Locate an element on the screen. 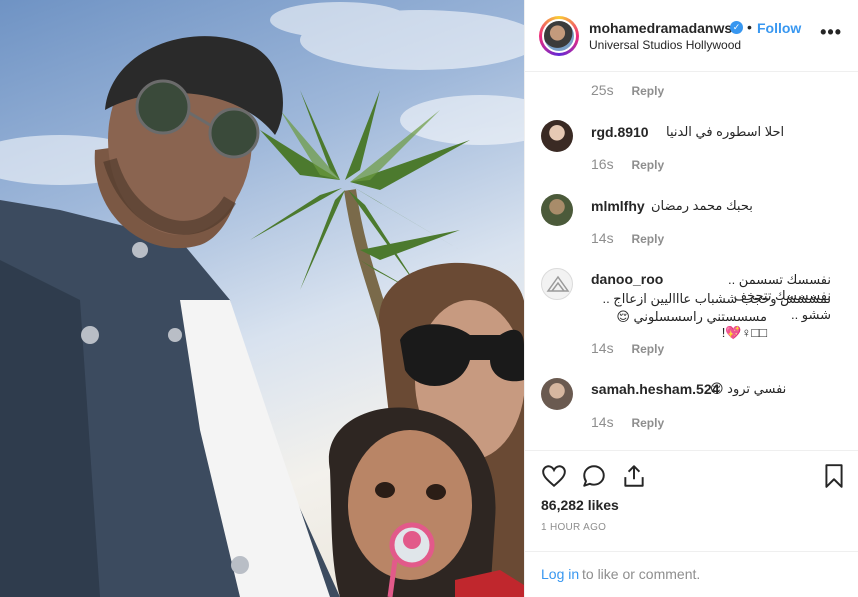 The image size is (858, 597). post-timestamp: 1 HOUR AGO is located at coordinates (573, 527).